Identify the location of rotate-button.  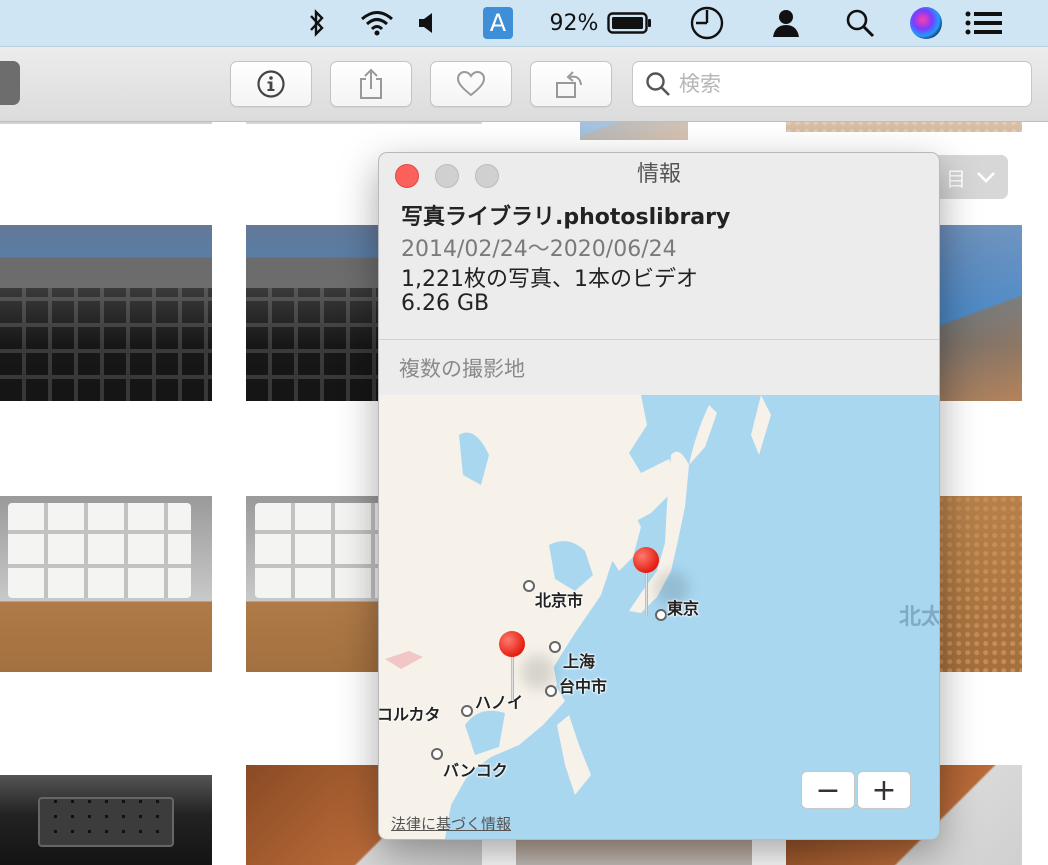
(571, 84).